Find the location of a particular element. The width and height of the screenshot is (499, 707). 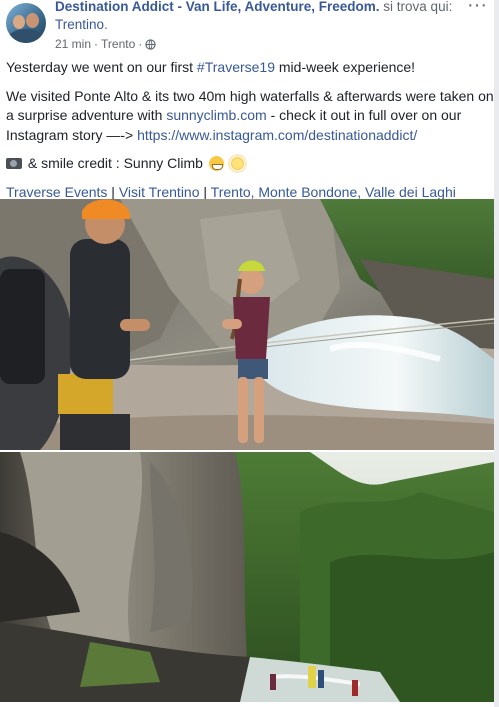

tag-trento-monte-bondone: Trento, Monte Bondone, Valle dei Laghi is located at coordinates (333, 192).